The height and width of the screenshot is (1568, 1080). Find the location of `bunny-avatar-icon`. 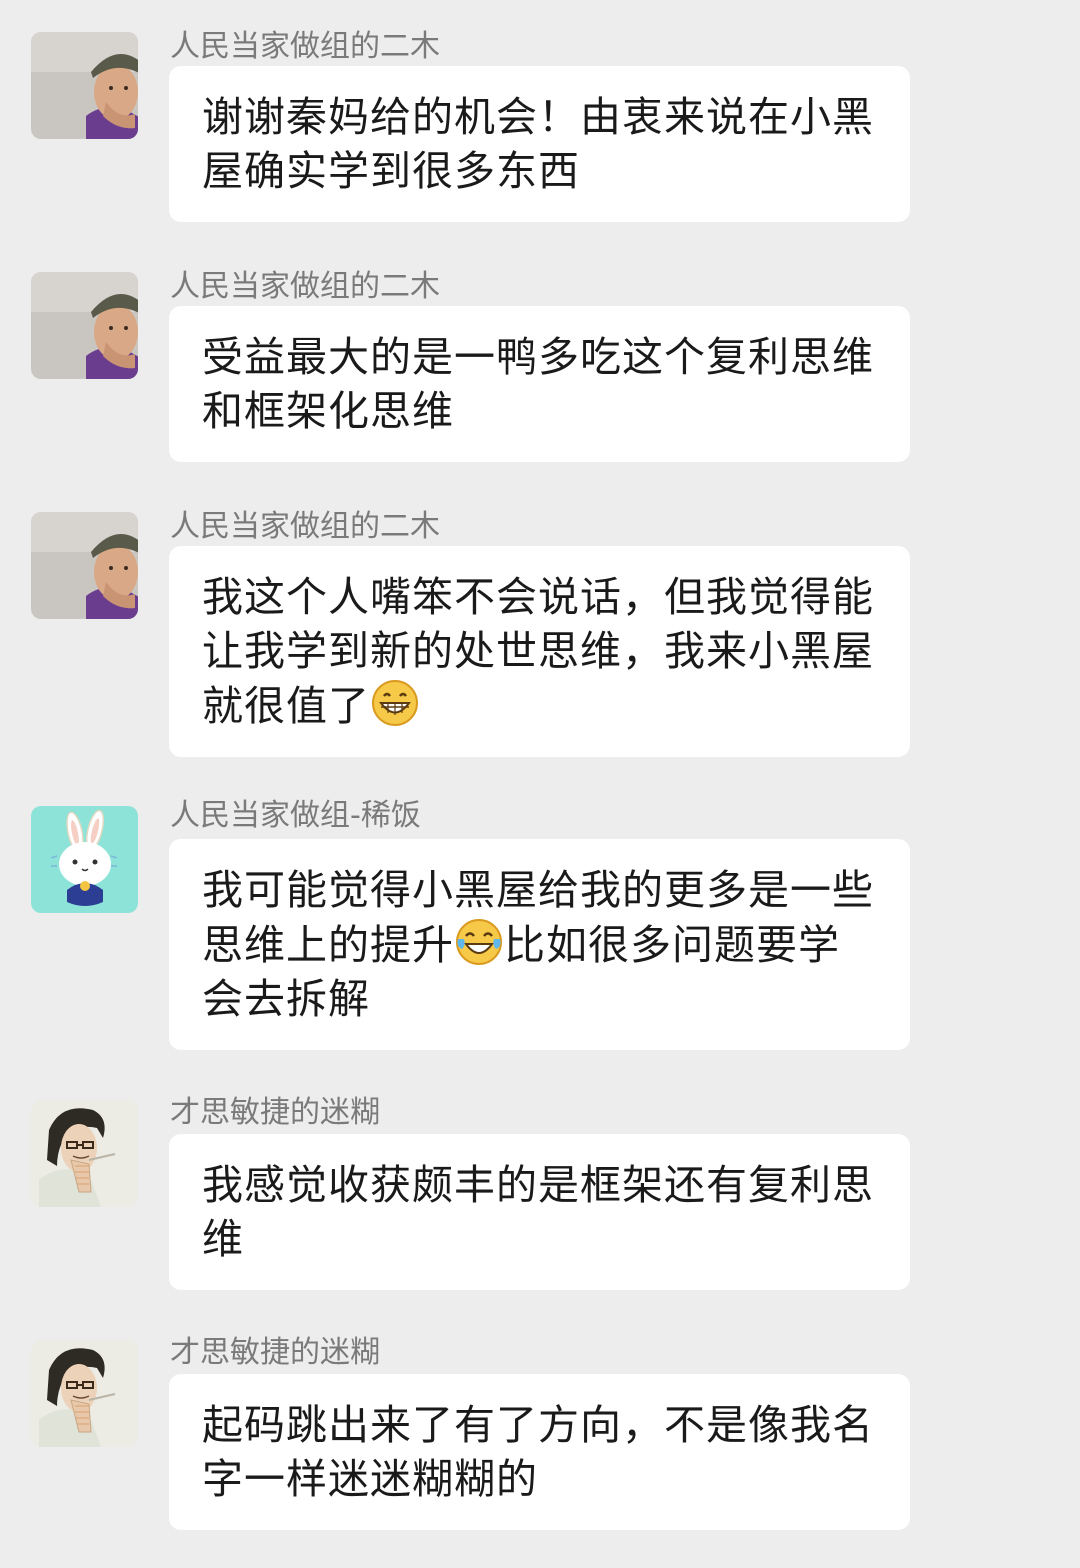

bunny-avatar-icon is located at coordinates (84, 859).